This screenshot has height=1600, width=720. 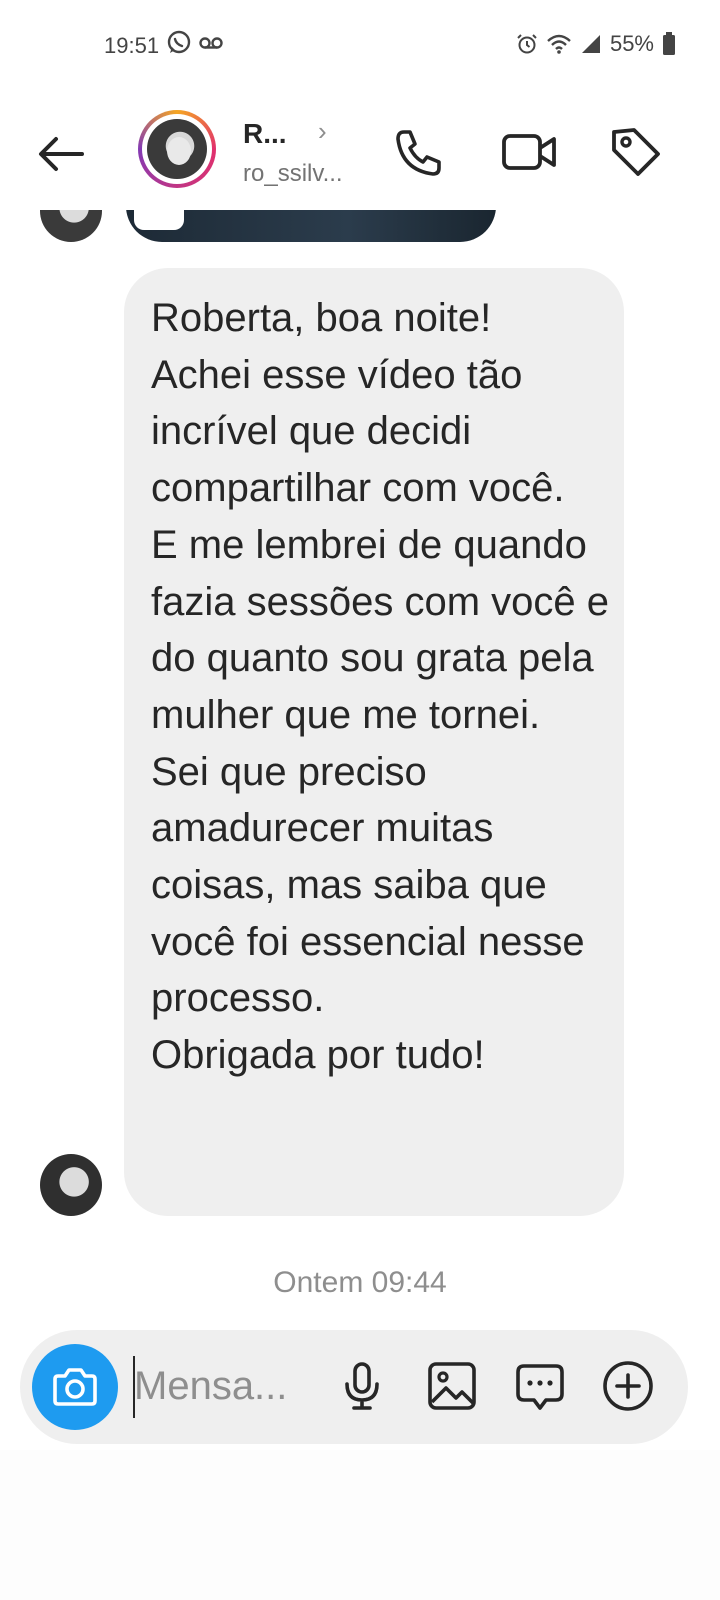 I want to click on contact-avatar, so click(x=177, y=149).